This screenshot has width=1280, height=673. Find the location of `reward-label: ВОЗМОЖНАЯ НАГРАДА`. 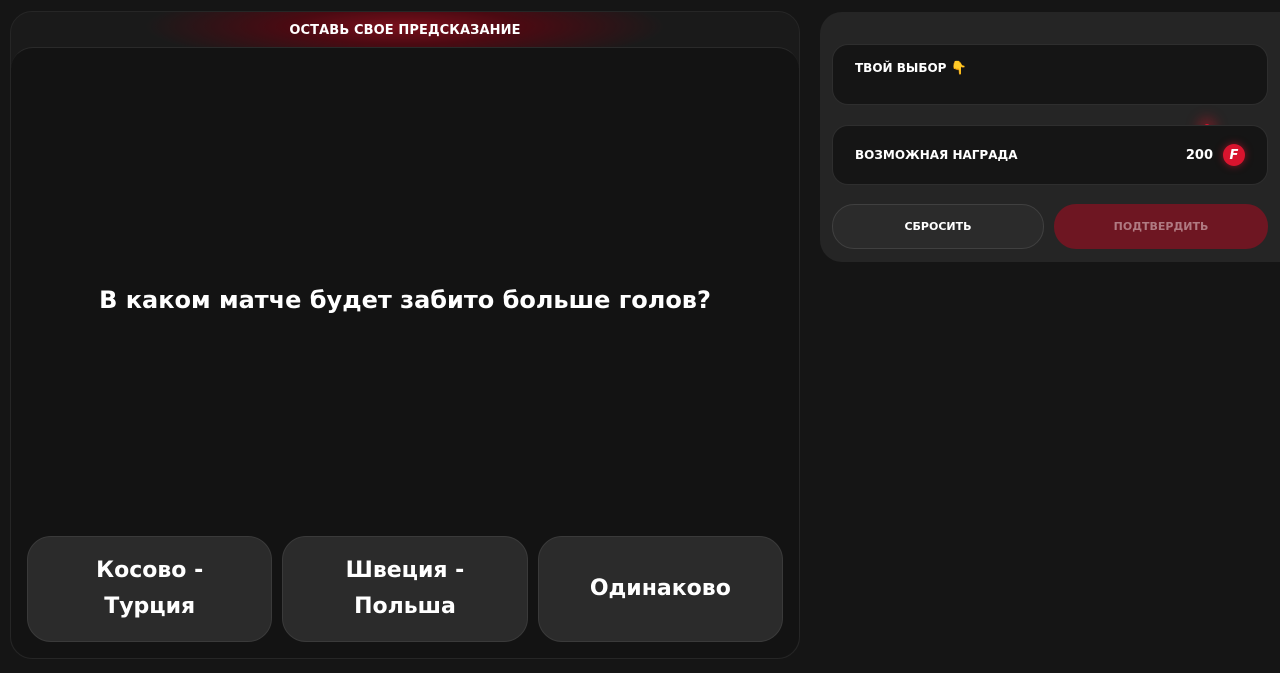

reward-label: ВОЗМОЖНАЯ НАГРАДА is located at coordinates (936, 155).